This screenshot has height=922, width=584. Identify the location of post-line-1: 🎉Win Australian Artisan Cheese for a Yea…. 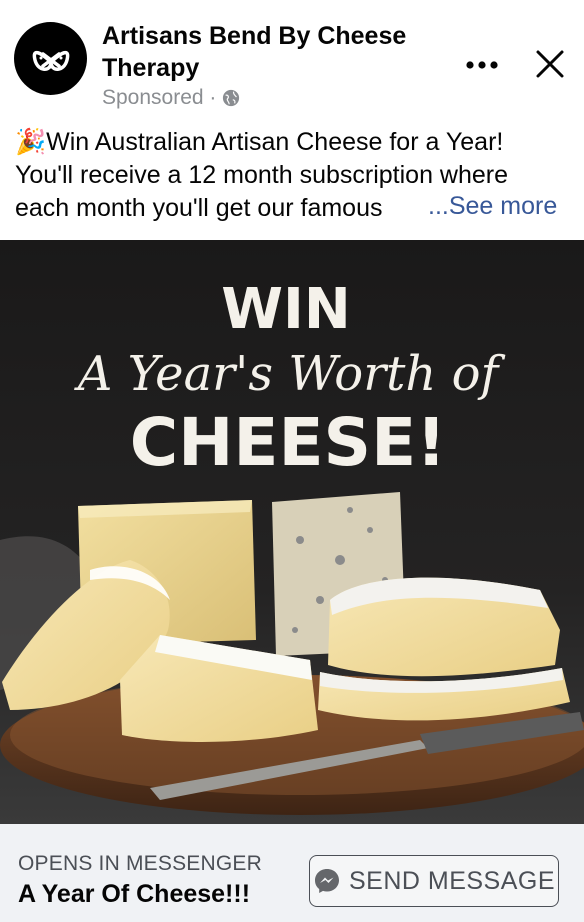
(292, 142).